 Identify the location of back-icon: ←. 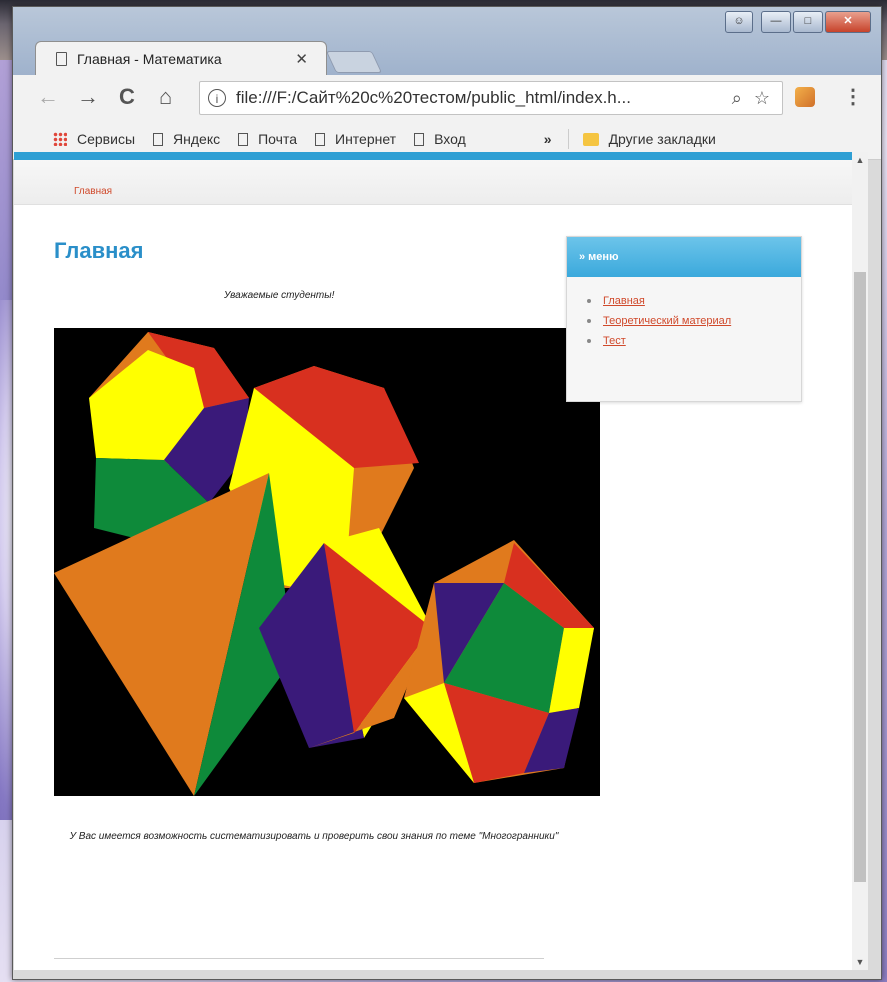
(48, 97).